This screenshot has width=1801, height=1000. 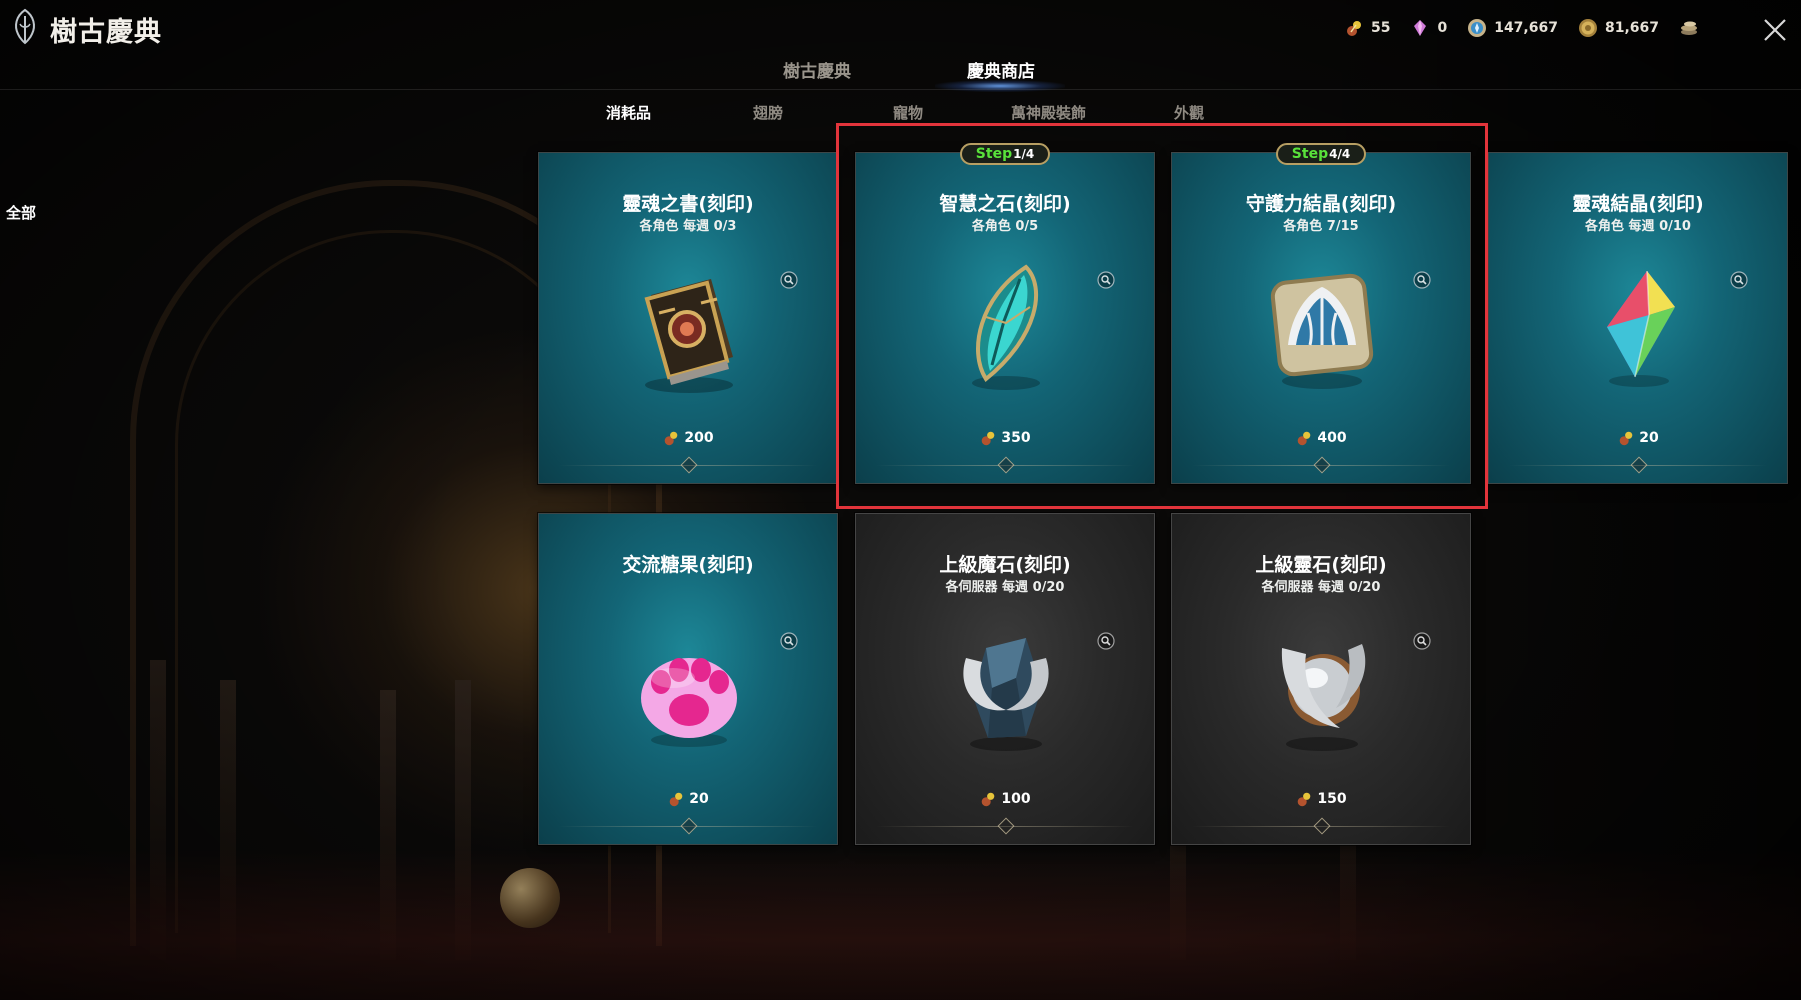 What do you see at coordinates (688, 565) in the screenshot?
I see `item-name: 交流糖果(刻印)` at bounding box center [688, 565].